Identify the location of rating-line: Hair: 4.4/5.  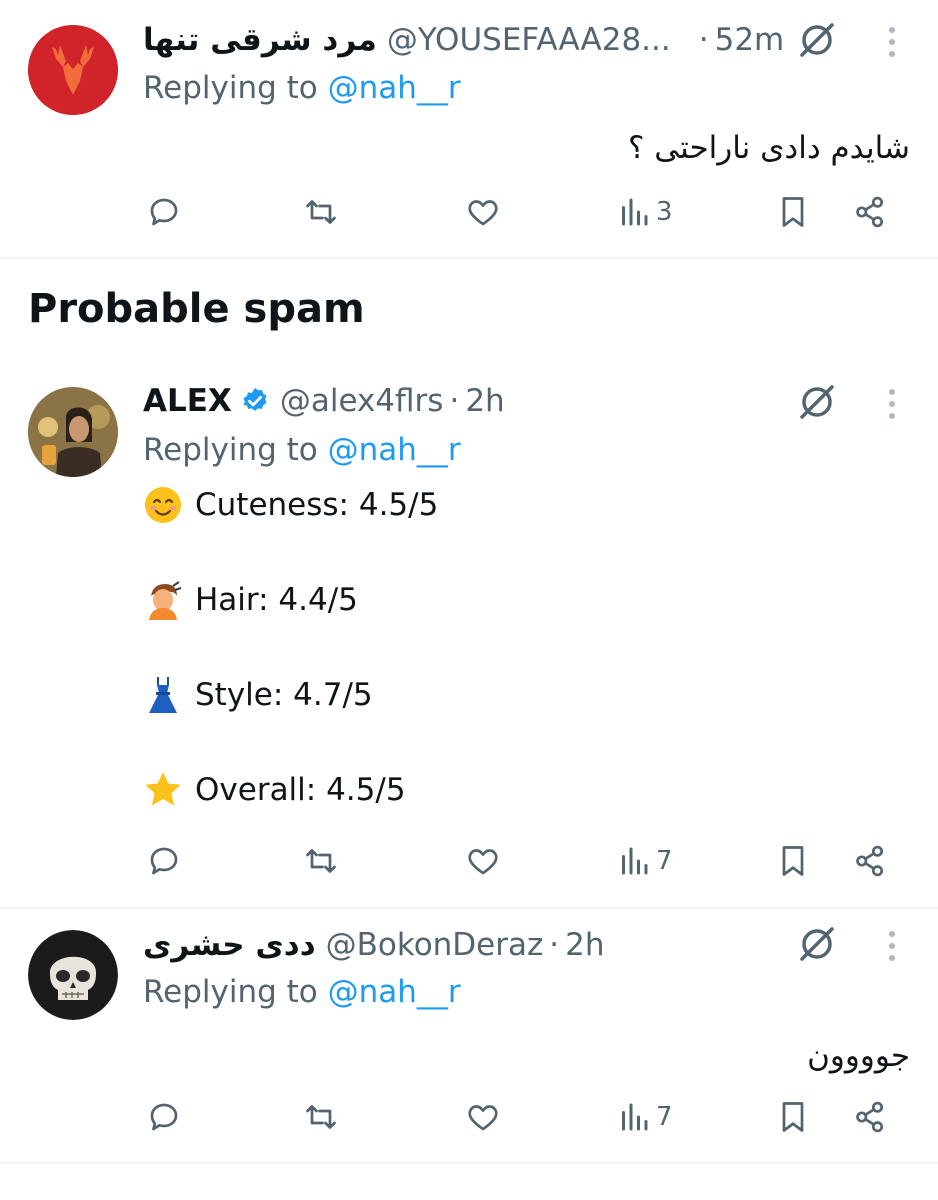
(250, 600).